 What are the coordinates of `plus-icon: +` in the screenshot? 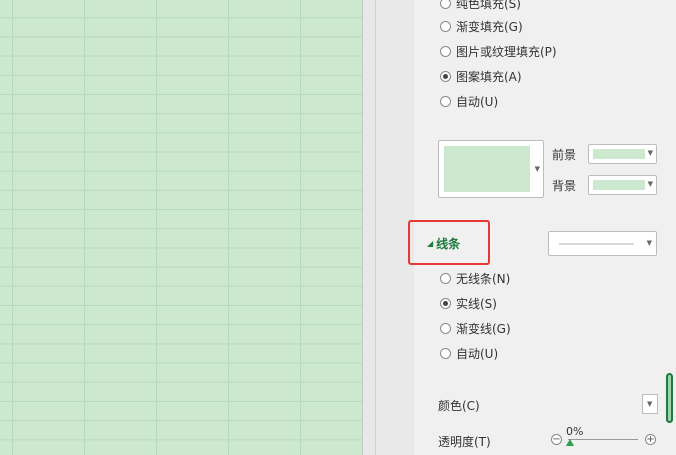 It's located at (650, 439).